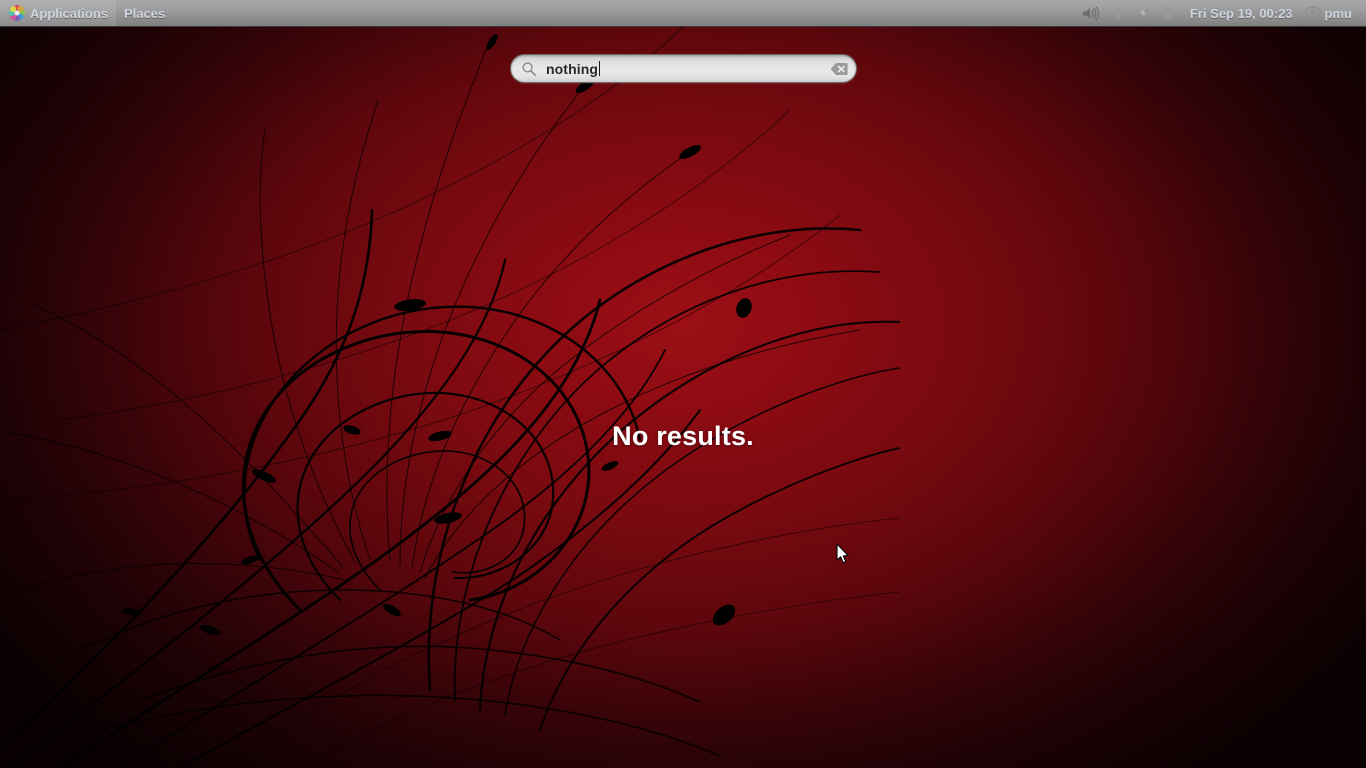 The height and width of the screenshot is (768, 1366). Describe the element at coordinates (1143, 13) in the screenshot. I see `stylus-icon` at that location.